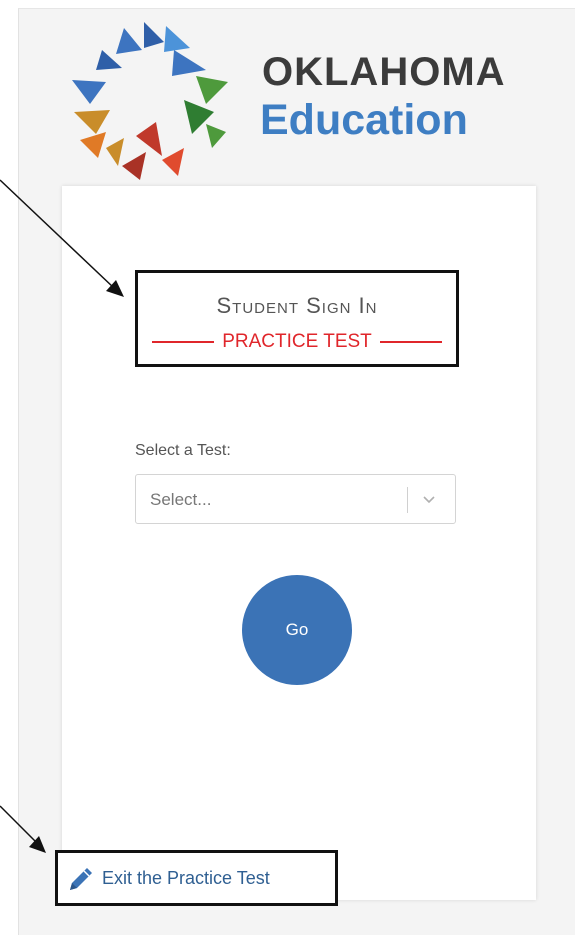 The width and height of the screenshot is (575, 935). What do you see at coordinates (150, 101) in the screenshot?
I see `oklahoma-star-logo` at bounding box center [150, 101].